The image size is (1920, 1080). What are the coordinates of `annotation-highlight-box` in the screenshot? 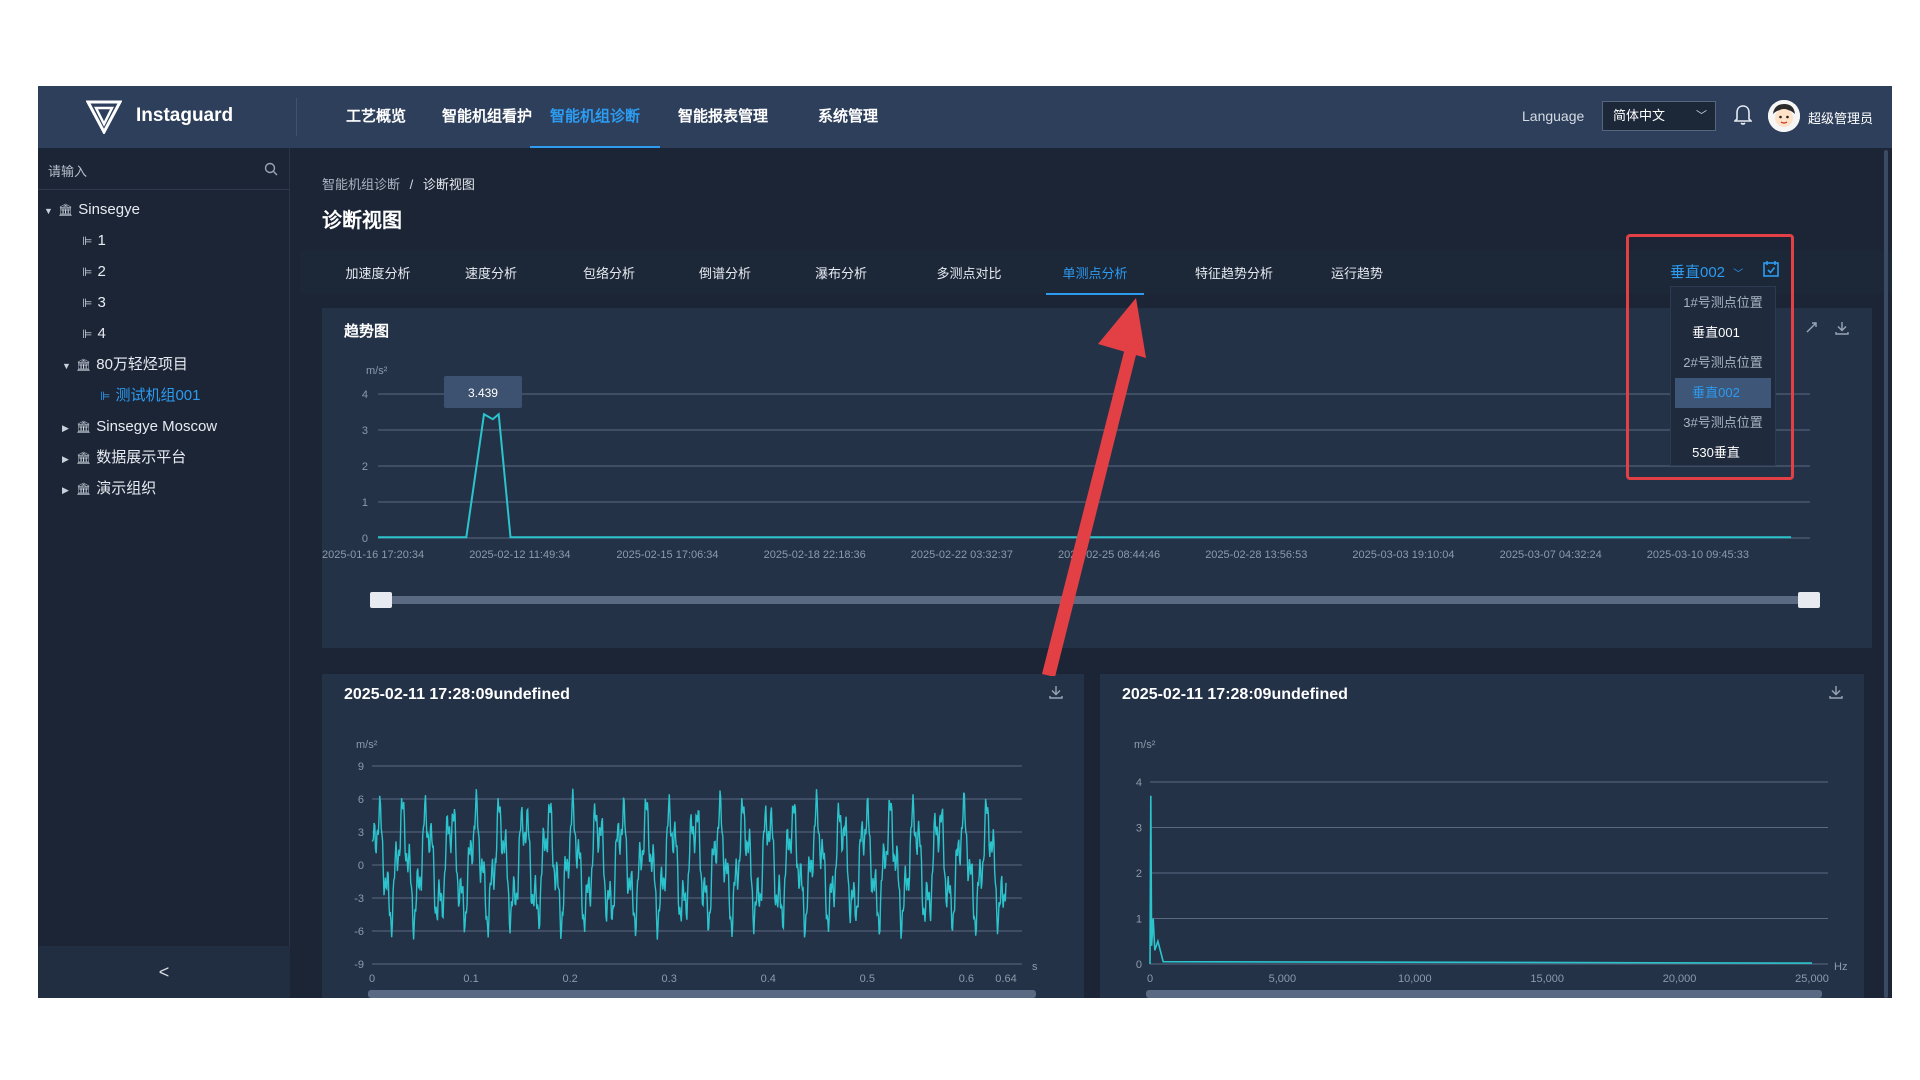 It's located at (1710, 357).